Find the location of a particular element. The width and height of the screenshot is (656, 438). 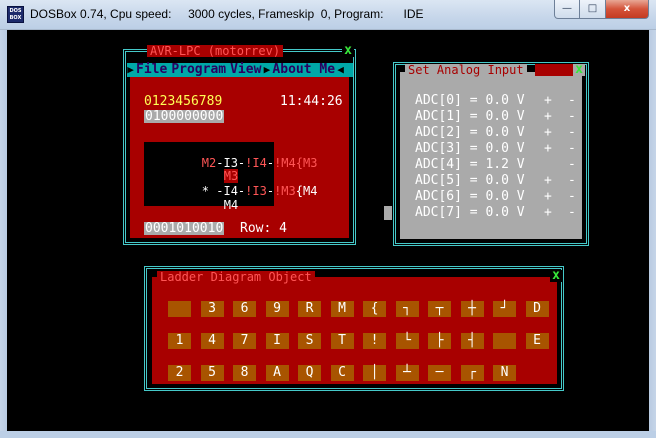

output-bits: 0100000000 is located at coordinates (184, 116).